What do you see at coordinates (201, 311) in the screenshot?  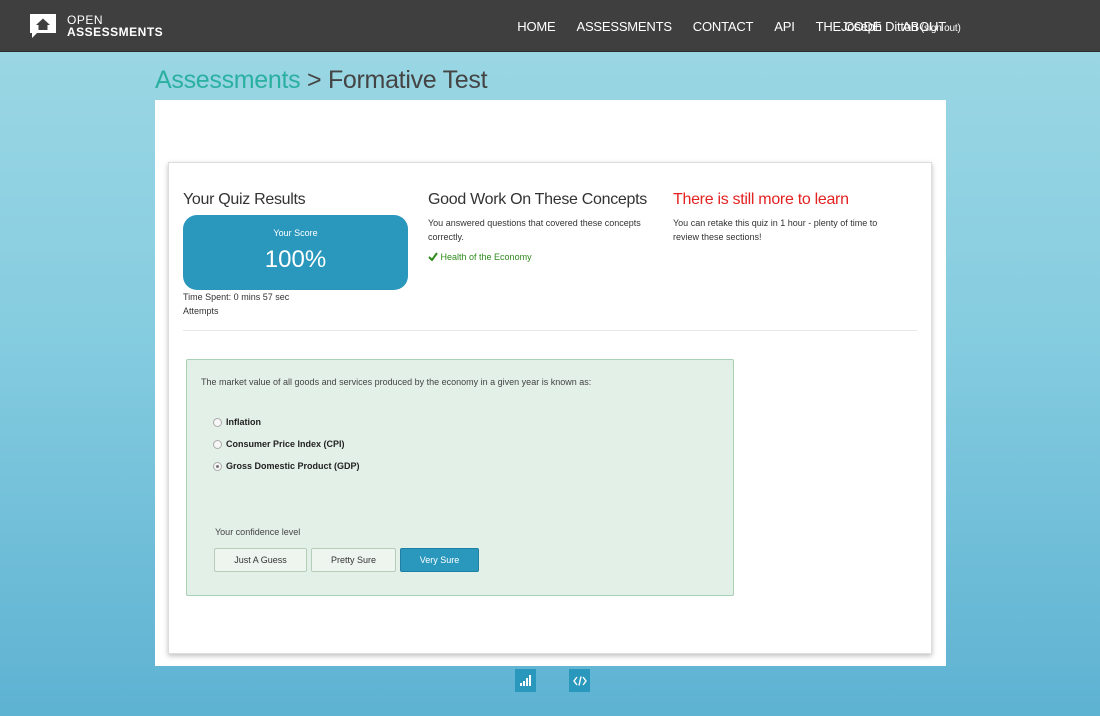 I see `attempts-label: Attempts` at bounding box center [201, 311].